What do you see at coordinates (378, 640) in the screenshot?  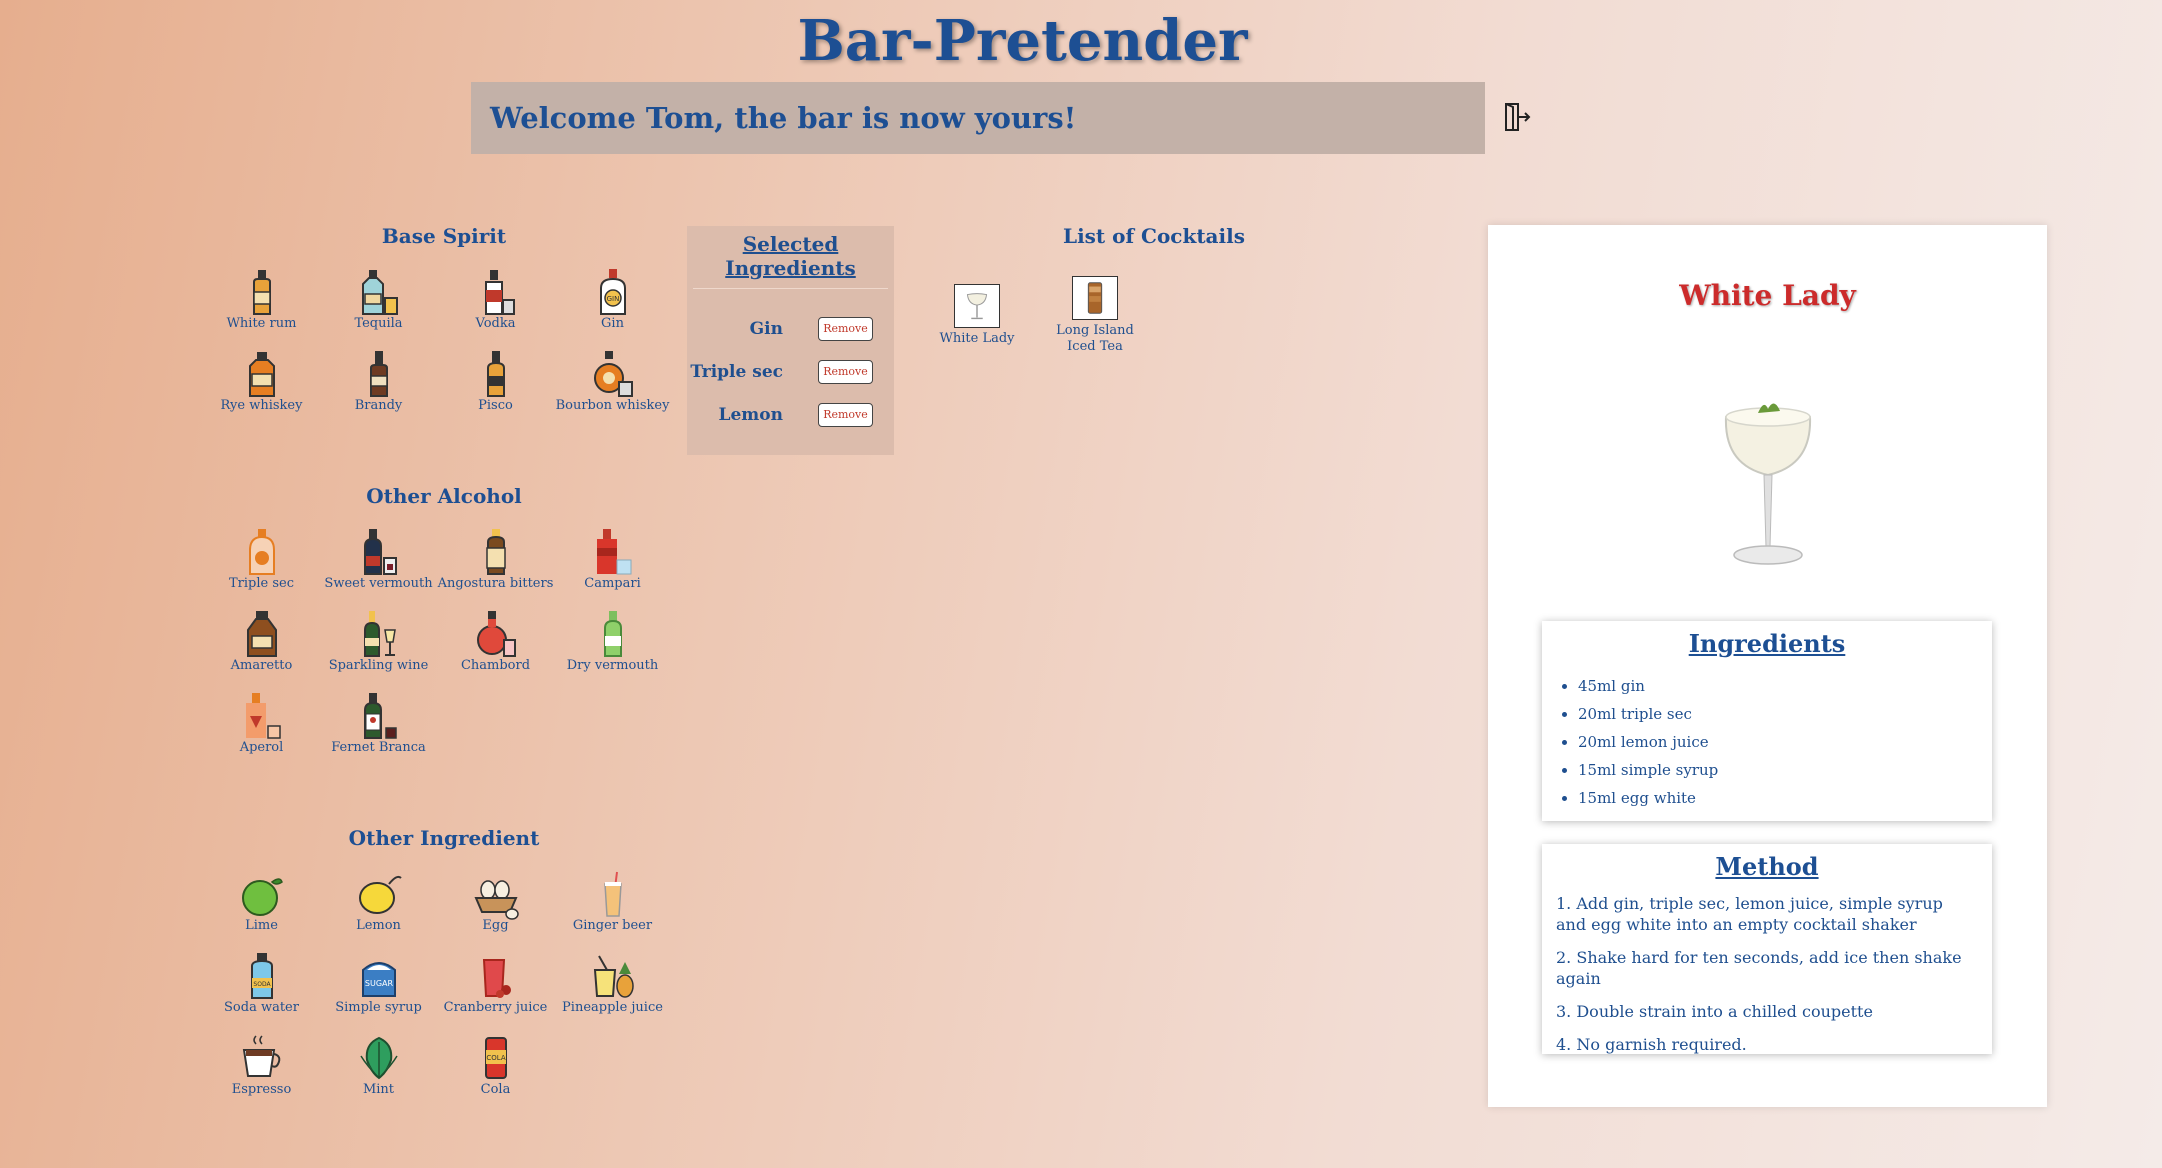 I see `ingredient-sparkling-wine: Sparkling wine` at bounding box center [378, 640].